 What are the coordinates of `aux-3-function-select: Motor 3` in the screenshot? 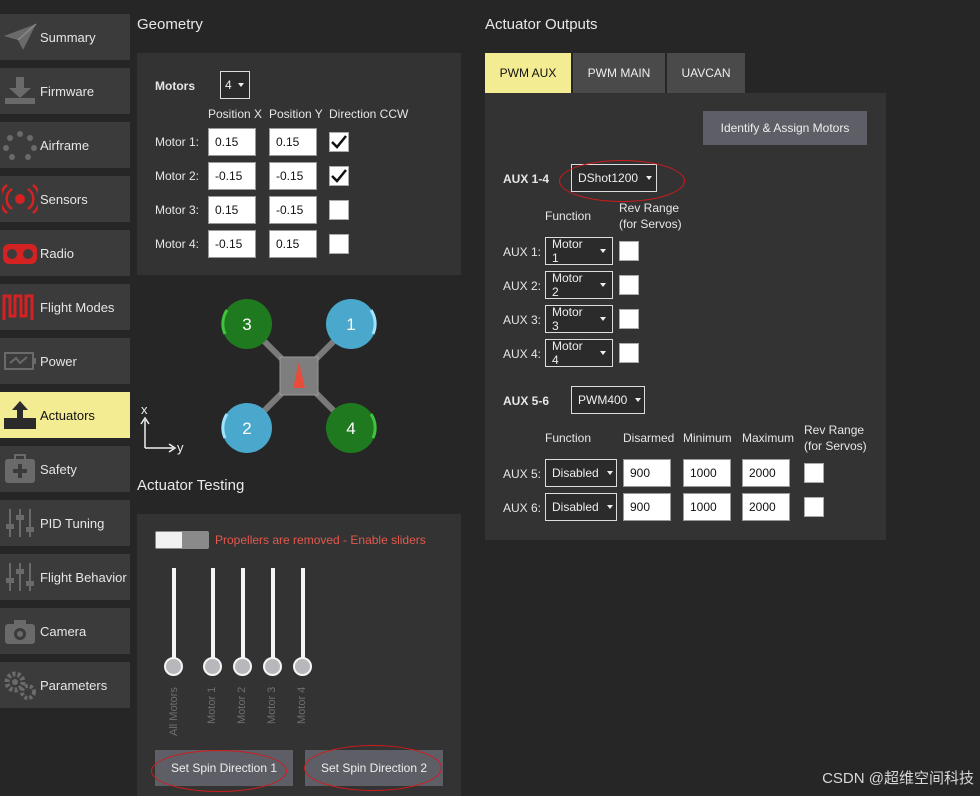 It's located at (579, 319).